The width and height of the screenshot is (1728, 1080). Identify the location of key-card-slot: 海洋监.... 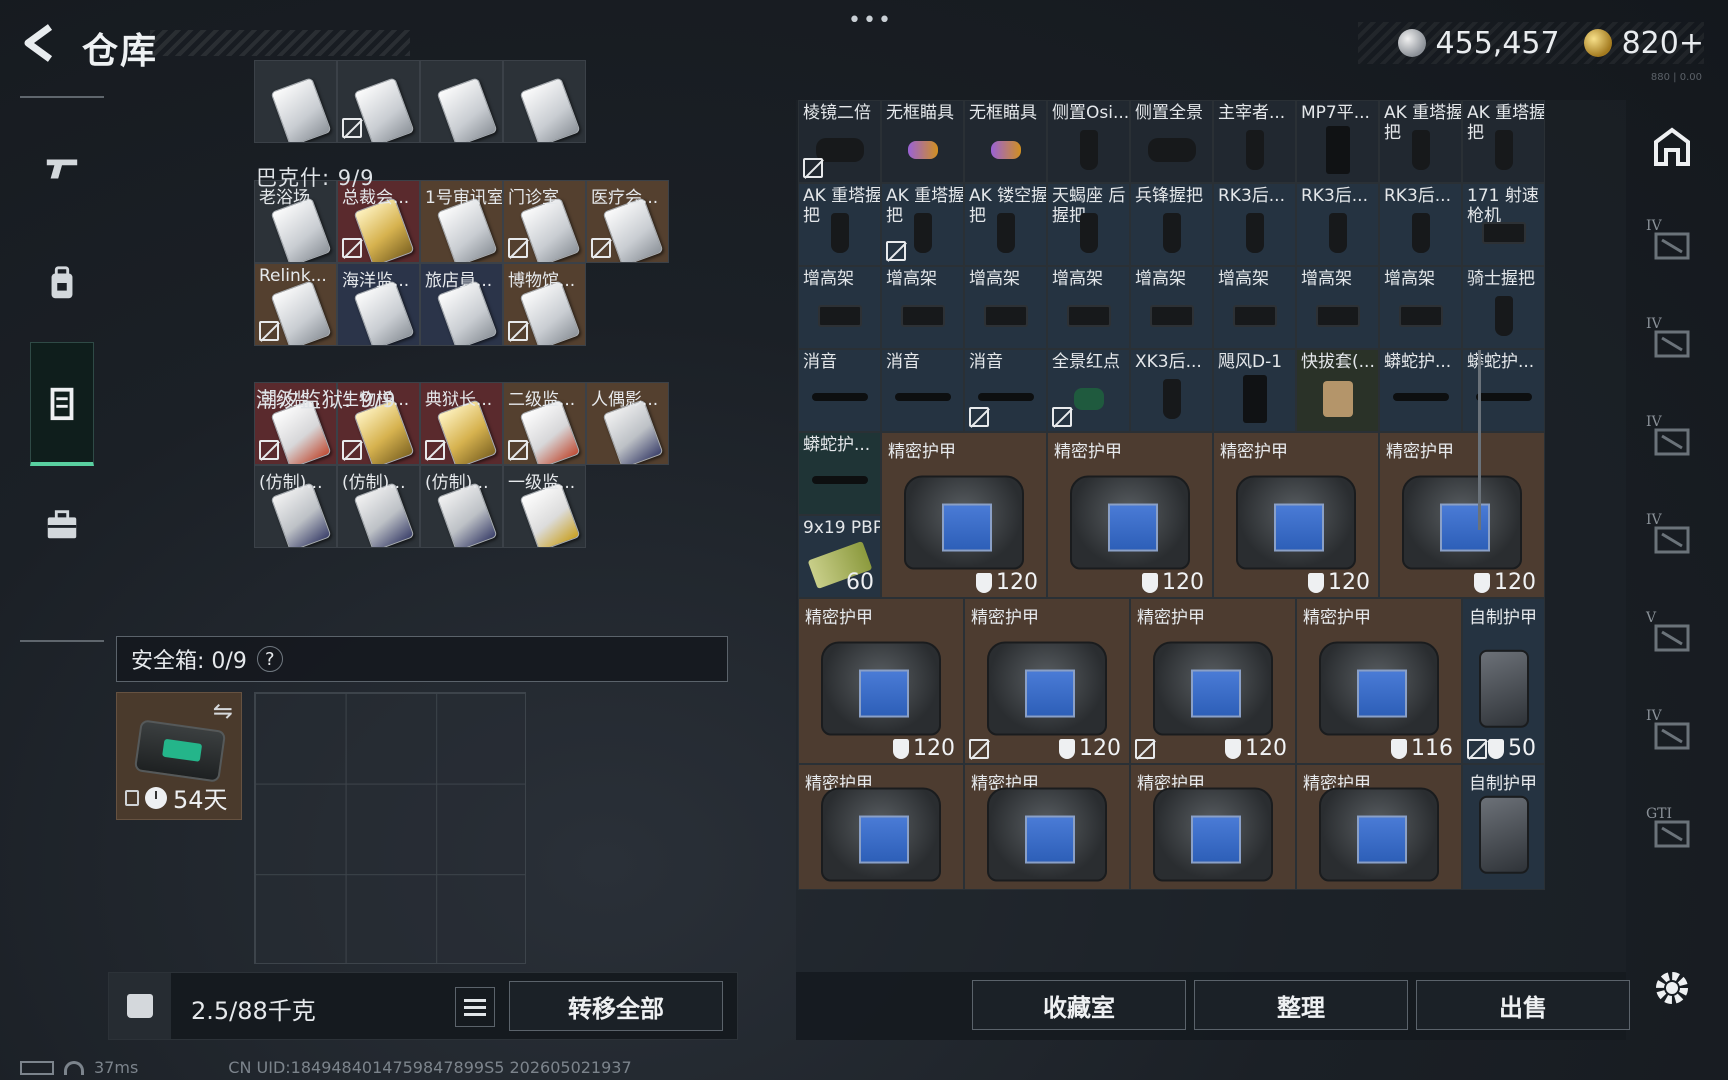
(378, 304).